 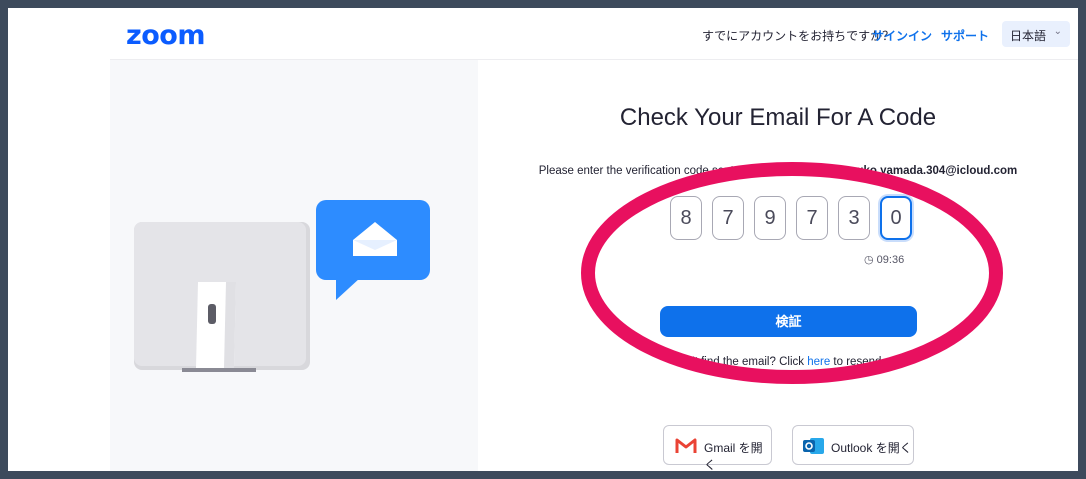 I want to click on code-digit-3: 9, so click(x=770, y=218).